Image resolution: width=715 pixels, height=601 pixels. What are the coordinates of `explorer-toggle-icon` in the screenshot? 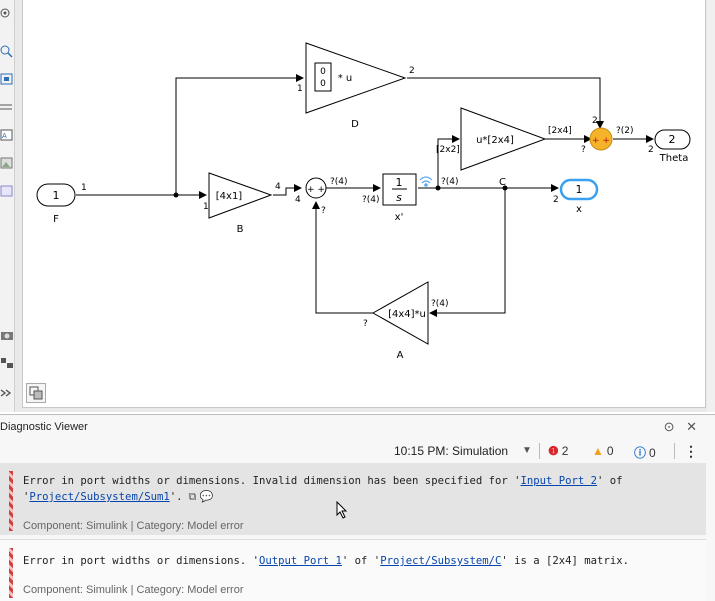 It's located at (36, 393).